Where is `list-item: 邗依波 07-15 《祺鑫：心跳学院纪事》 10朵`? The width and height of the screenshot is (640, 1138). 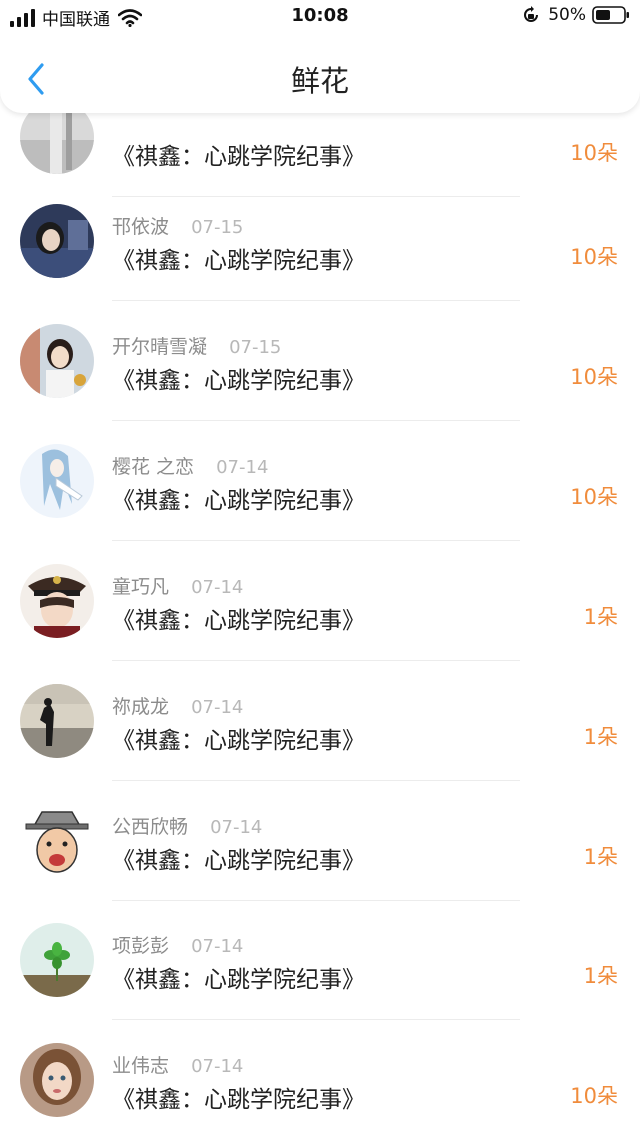 list-item: 邗依波 07-15 《祺鑫：心跳学院纪事》 10朵 is located at coordinates (320, 241).